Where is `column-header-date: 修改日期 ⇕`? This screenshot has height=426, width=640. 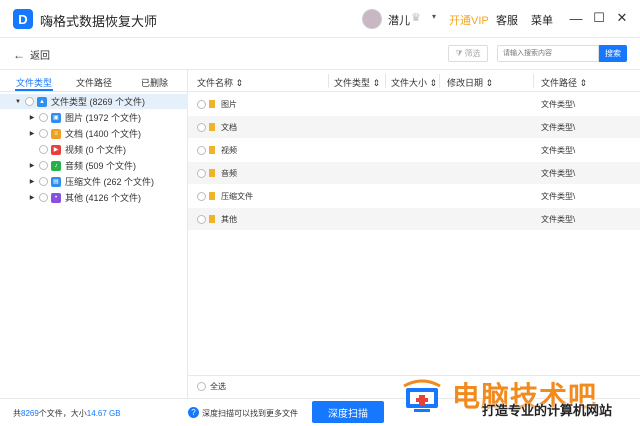
column-header-date: 修改日期 ⇕ is located at coordinates (470, 82).